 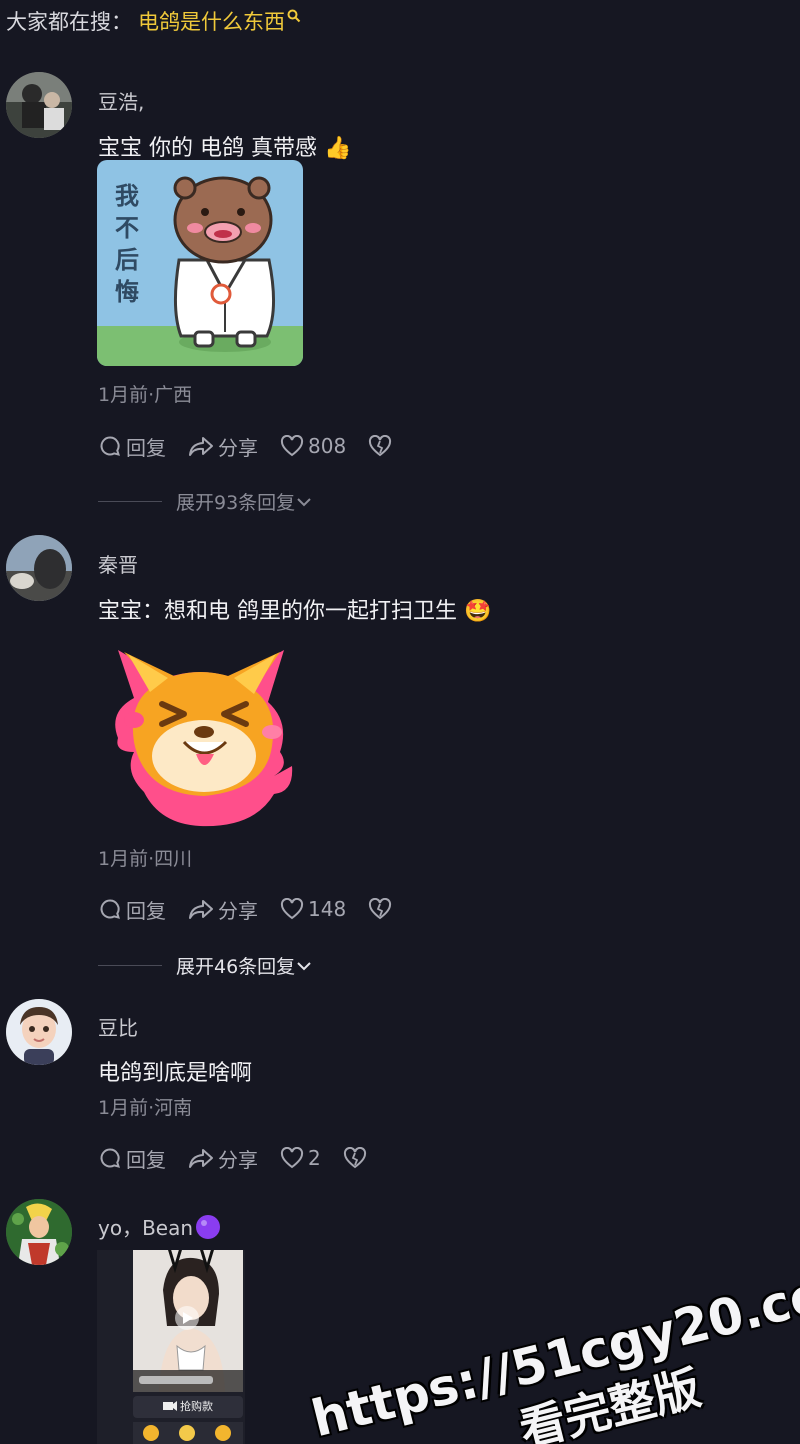 What do you see at coordinates (205, 965) in the screenshot?
I see `expand-replies-button: 展开46条回复` at bounding box center [205, 965].